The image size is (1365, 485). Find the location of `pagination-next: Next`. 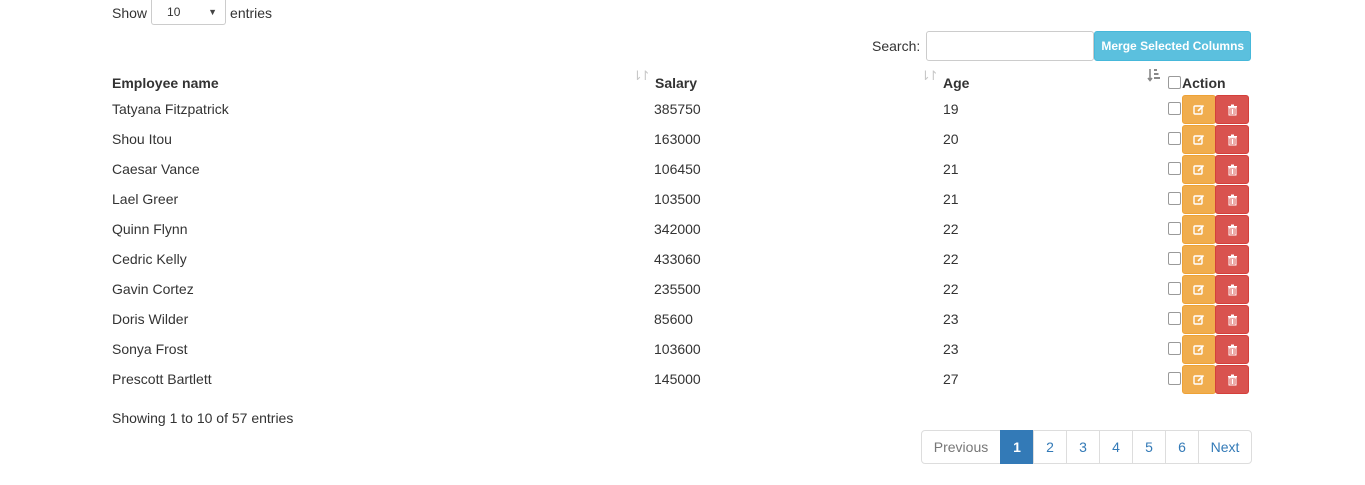

pagination-next: Next is located at coordinates (1225, 447).